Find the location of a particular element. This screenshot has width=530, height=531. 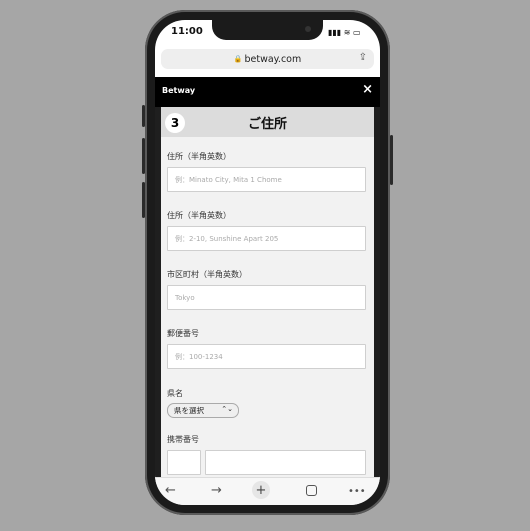

mobile-label: 携帯番号 is located at coordinates (183, 439).